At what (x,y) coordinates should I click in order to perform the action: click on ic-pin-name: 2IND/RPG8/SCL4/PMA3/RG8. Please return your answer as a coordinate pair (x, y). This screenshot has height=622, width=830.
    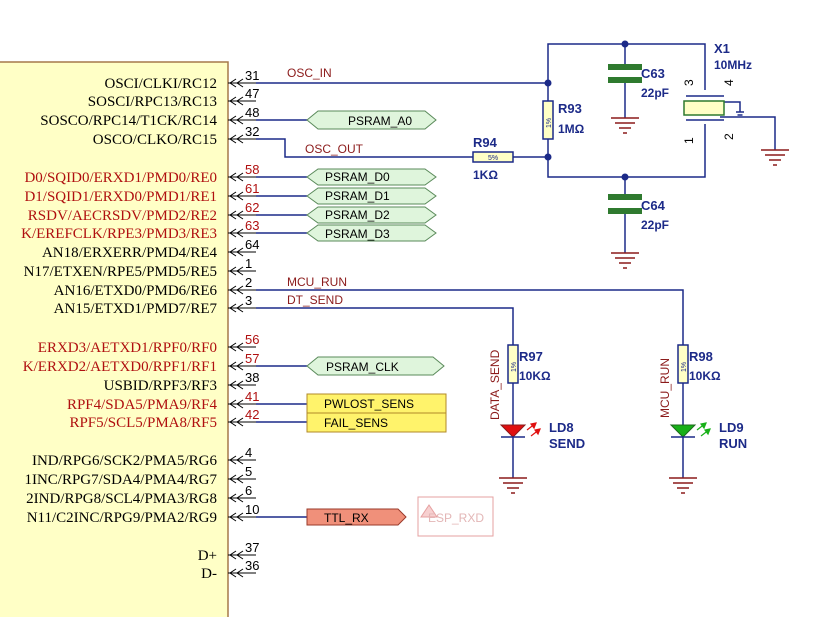
    Looking at the image, I should click on (121, 499).